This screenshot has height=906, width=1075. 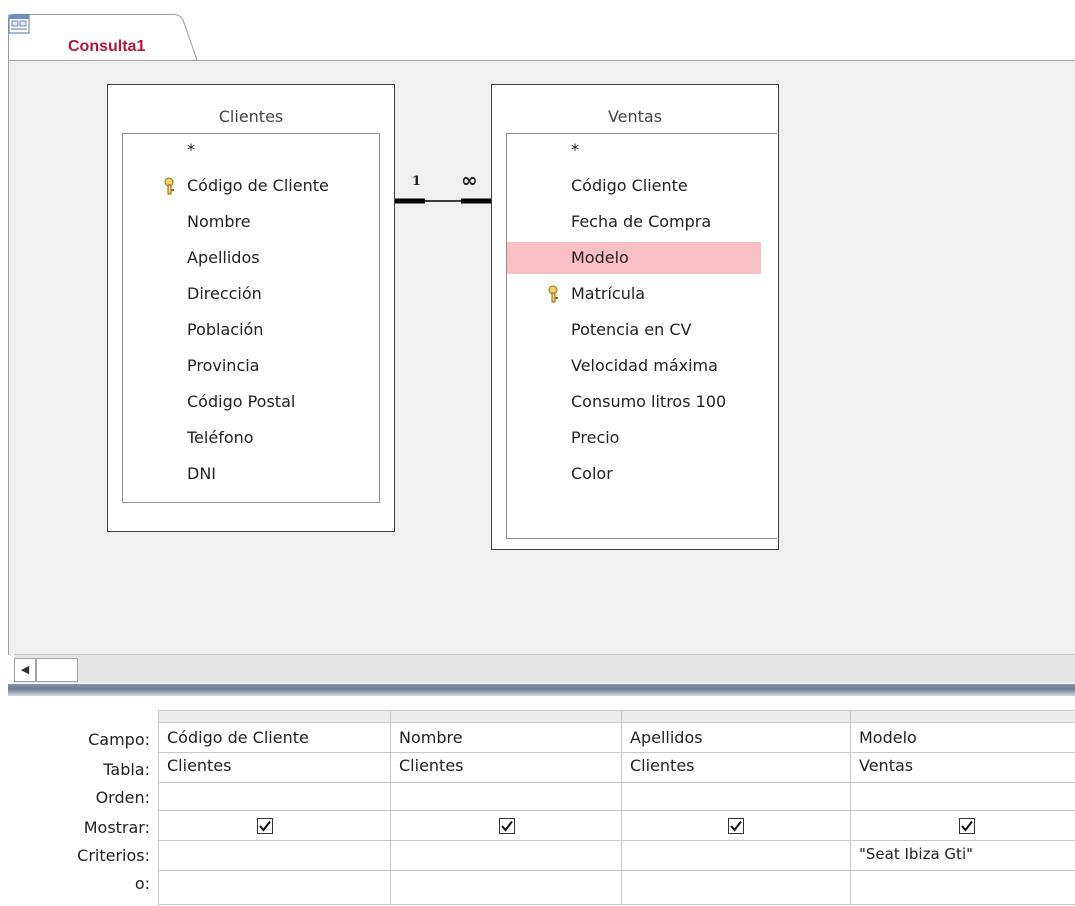 I want to click on field-item: Código de Cliente, so click(x=251, y=186).